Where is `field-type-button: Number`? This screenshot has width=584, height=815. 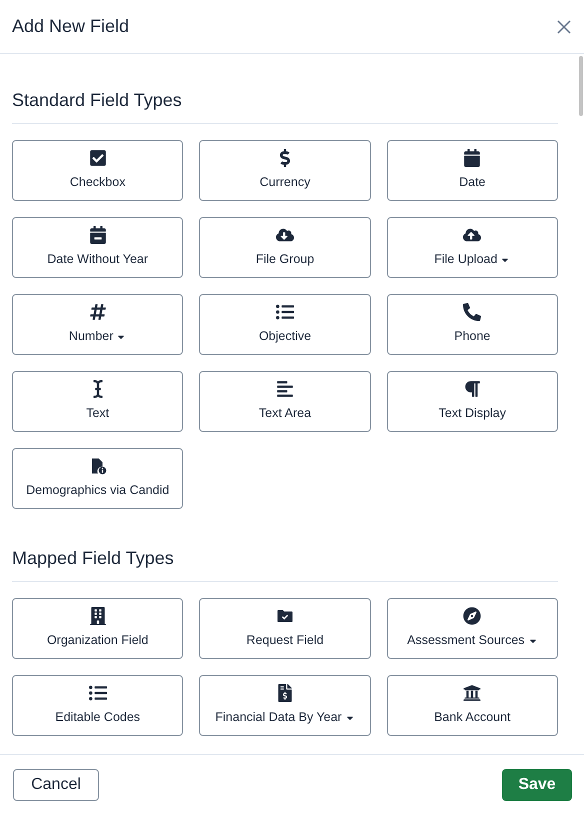 field-type-button: Number is located at coordinates (98, 324).